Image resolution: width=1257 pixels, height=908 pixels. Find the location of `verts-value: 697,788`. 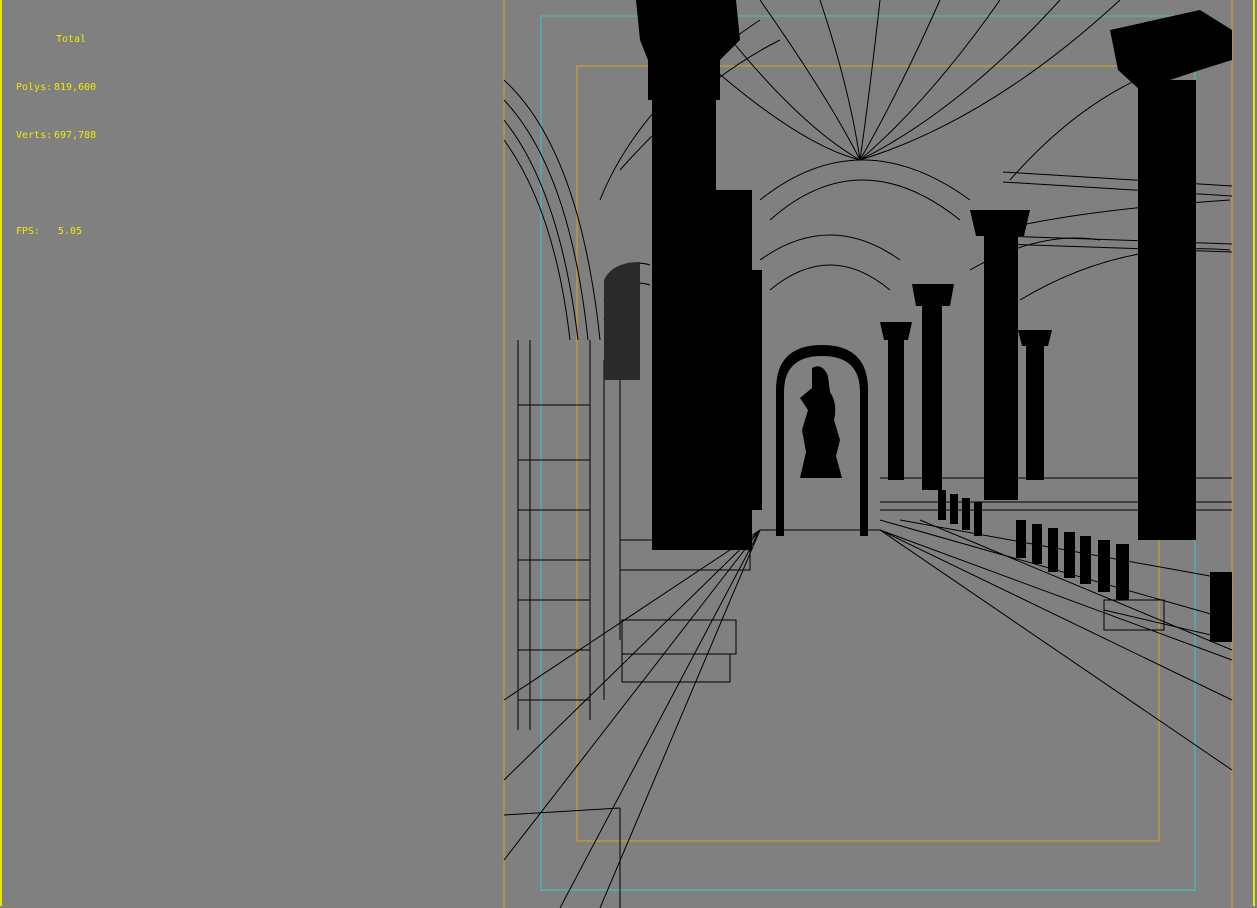

verts-value: 697,788 is located at coordinates (75, 135).